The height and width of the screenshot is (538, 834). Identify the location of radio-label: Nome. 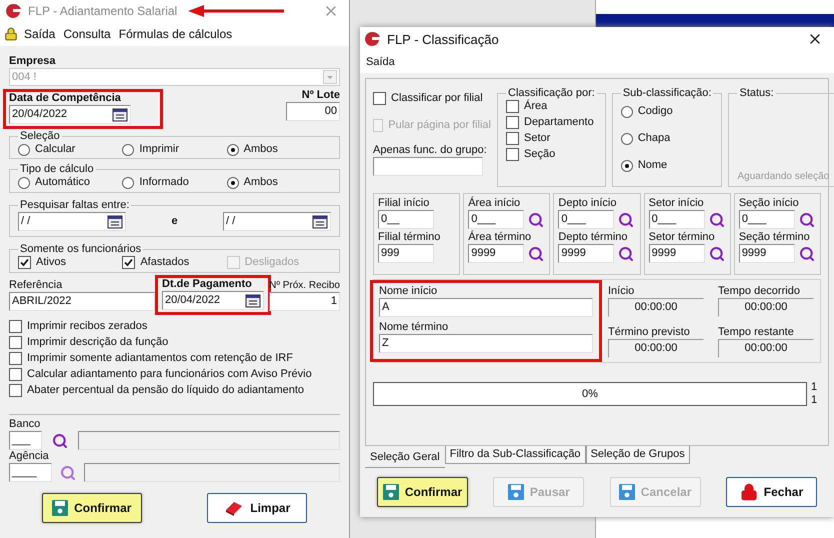
(653, 165).